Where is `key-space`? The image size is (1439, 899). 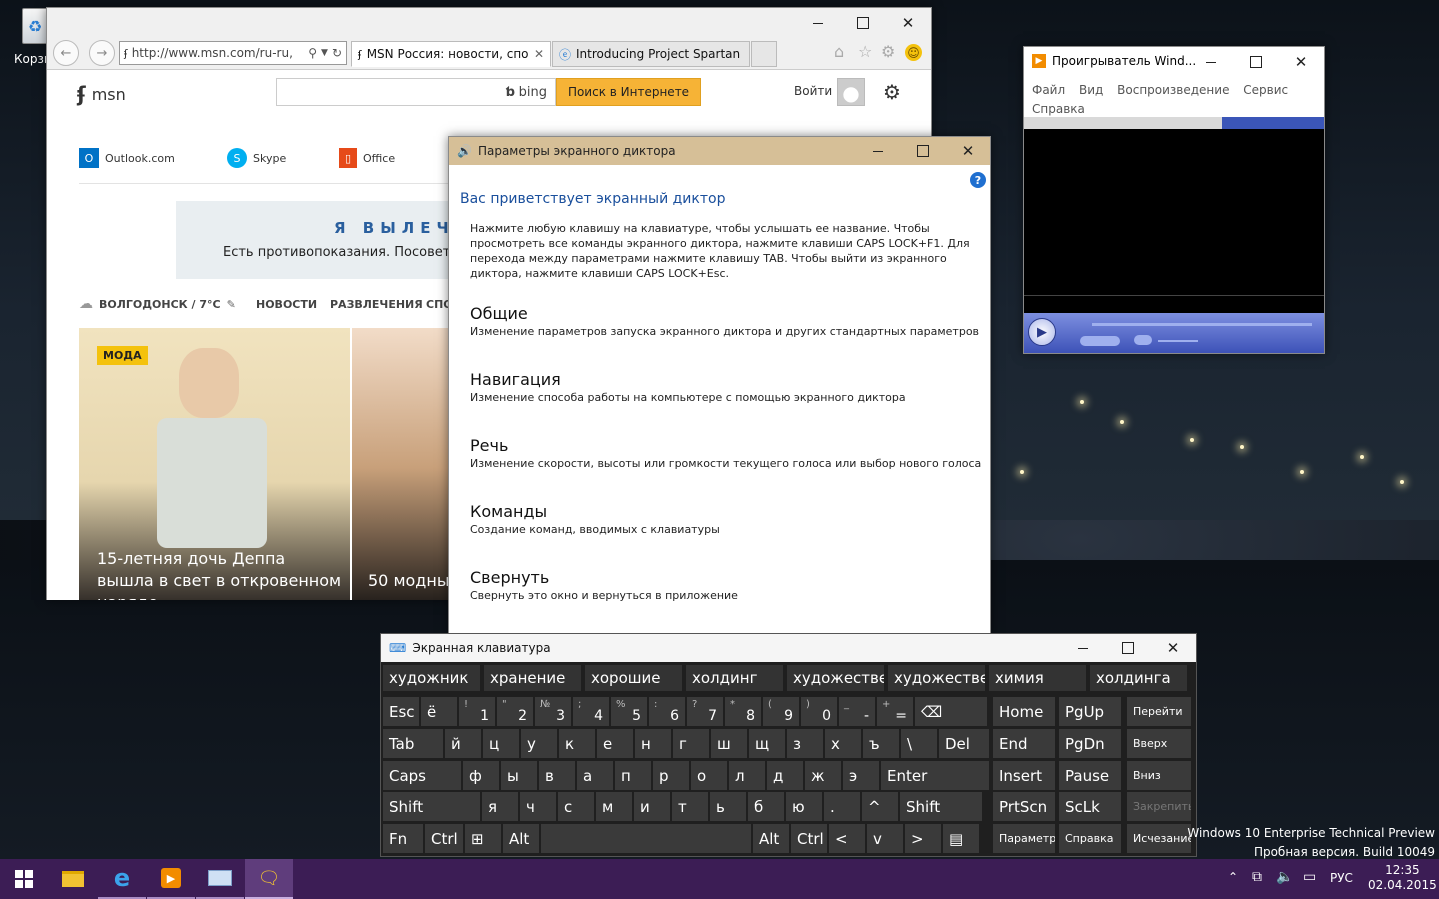 key-space is located at coordinates (646, 838).